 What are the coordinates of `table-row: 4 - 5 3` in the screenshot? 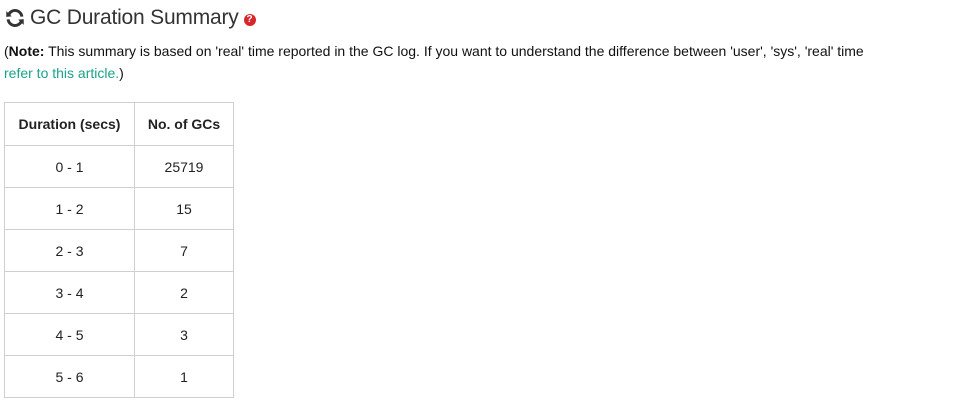 It's located at (119, 334).